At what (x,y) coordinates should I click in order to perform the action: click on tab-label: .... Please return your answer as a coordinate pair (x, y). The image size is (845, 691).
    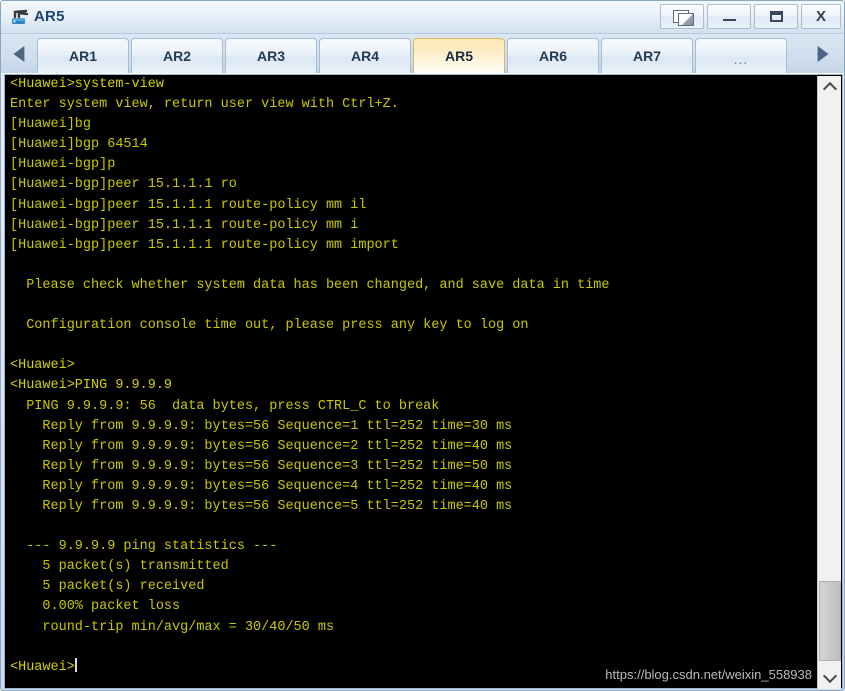
    Looking at the image, I should click on (741, 59).